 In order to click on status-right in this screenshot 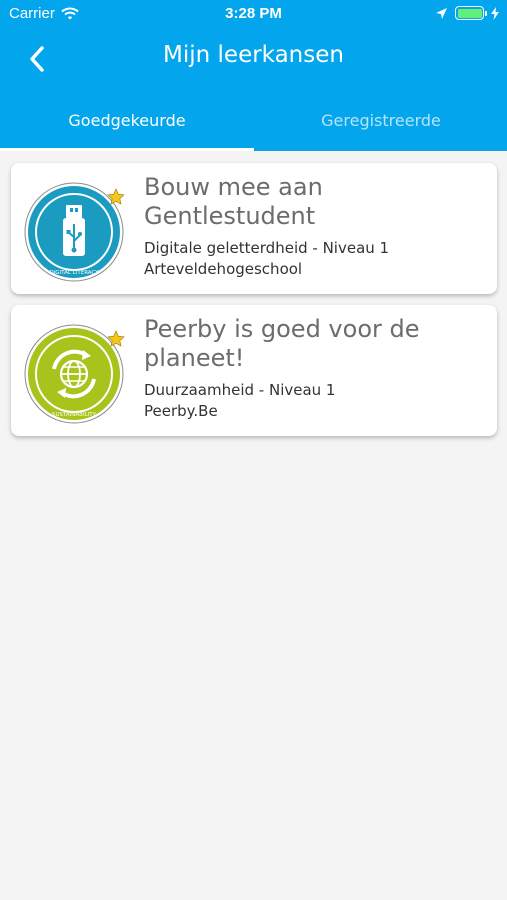, I will do `click(467, 13)`.